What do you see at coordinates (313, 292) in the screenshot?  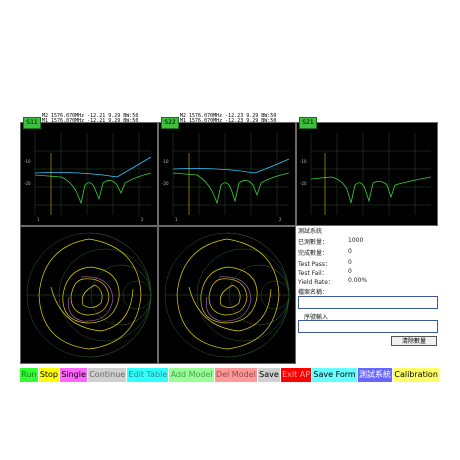 I see `file-name-label: 檔案名稱：` at bounding box center [313, 292].